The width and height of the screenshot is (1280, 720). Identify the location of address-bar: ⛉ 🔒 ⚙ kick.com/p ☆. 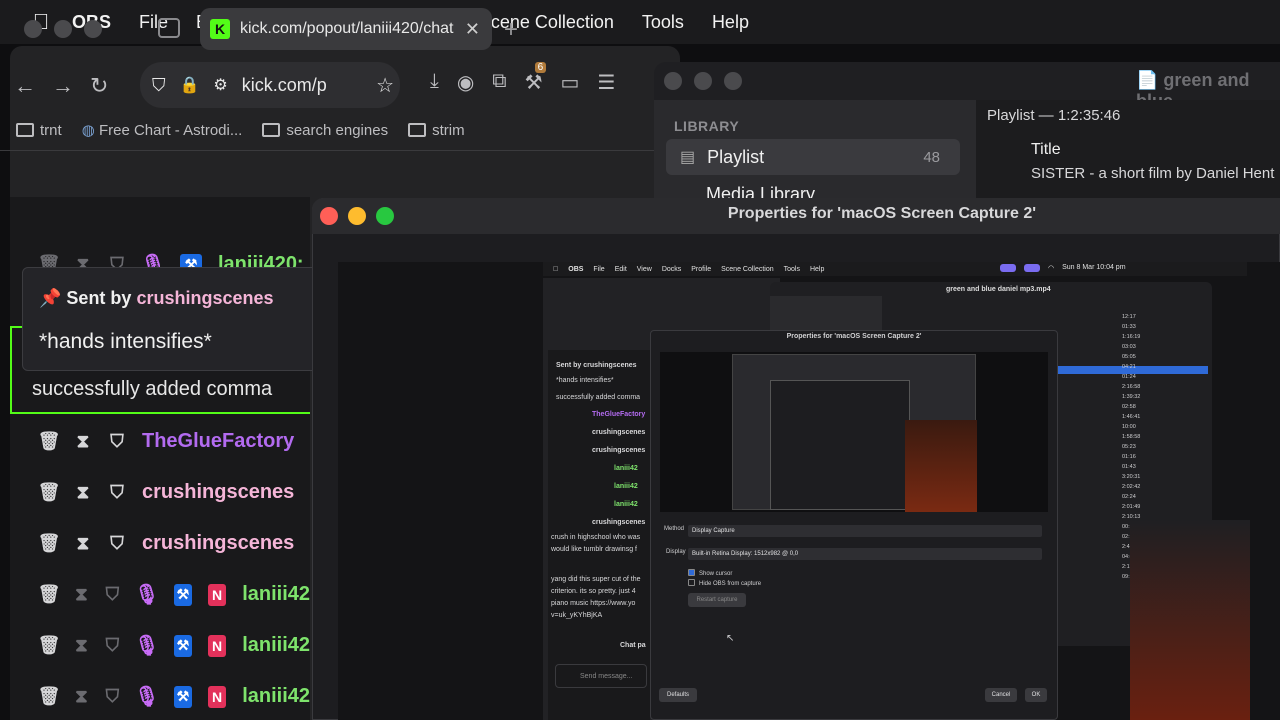
(270, 85).